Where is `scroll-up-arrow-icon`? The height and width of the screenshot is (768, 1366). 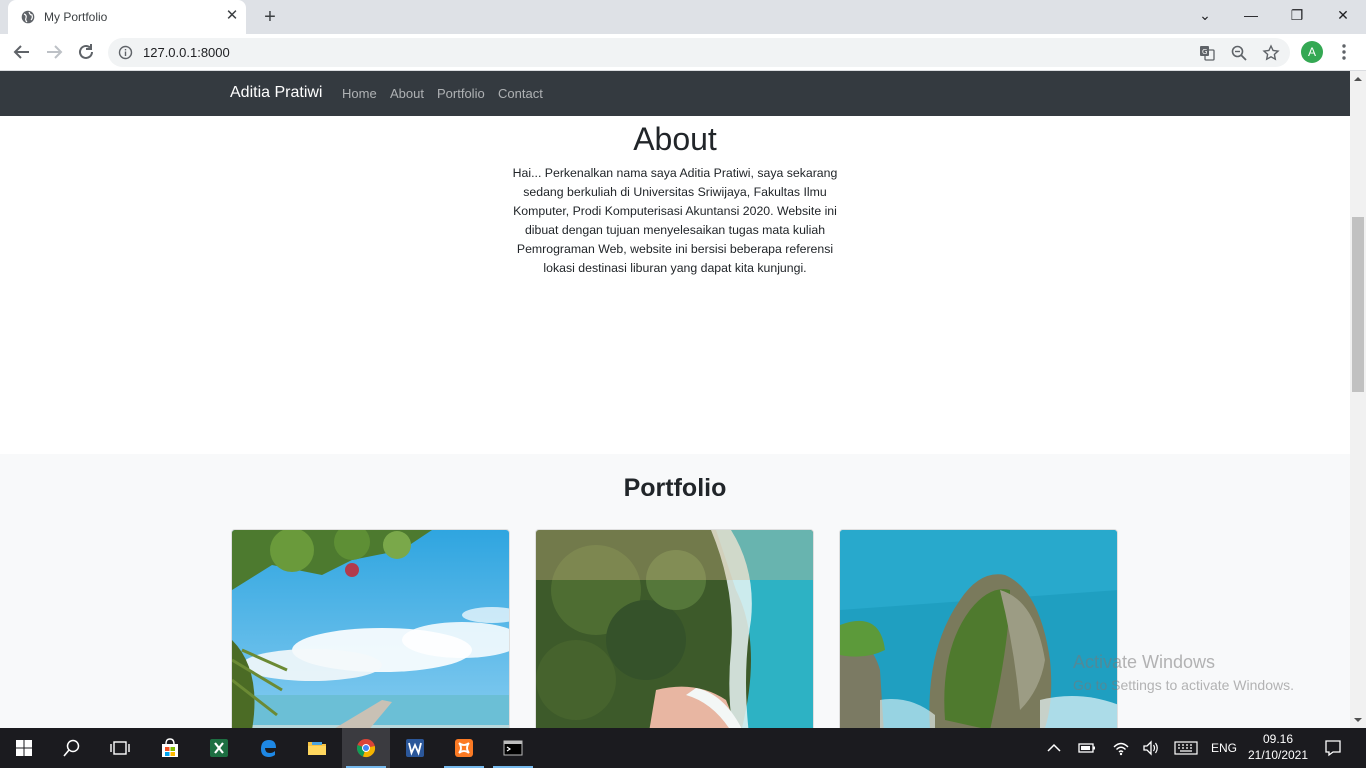 scroll-up-arrow-icon is located at coordinates (1358, 79).